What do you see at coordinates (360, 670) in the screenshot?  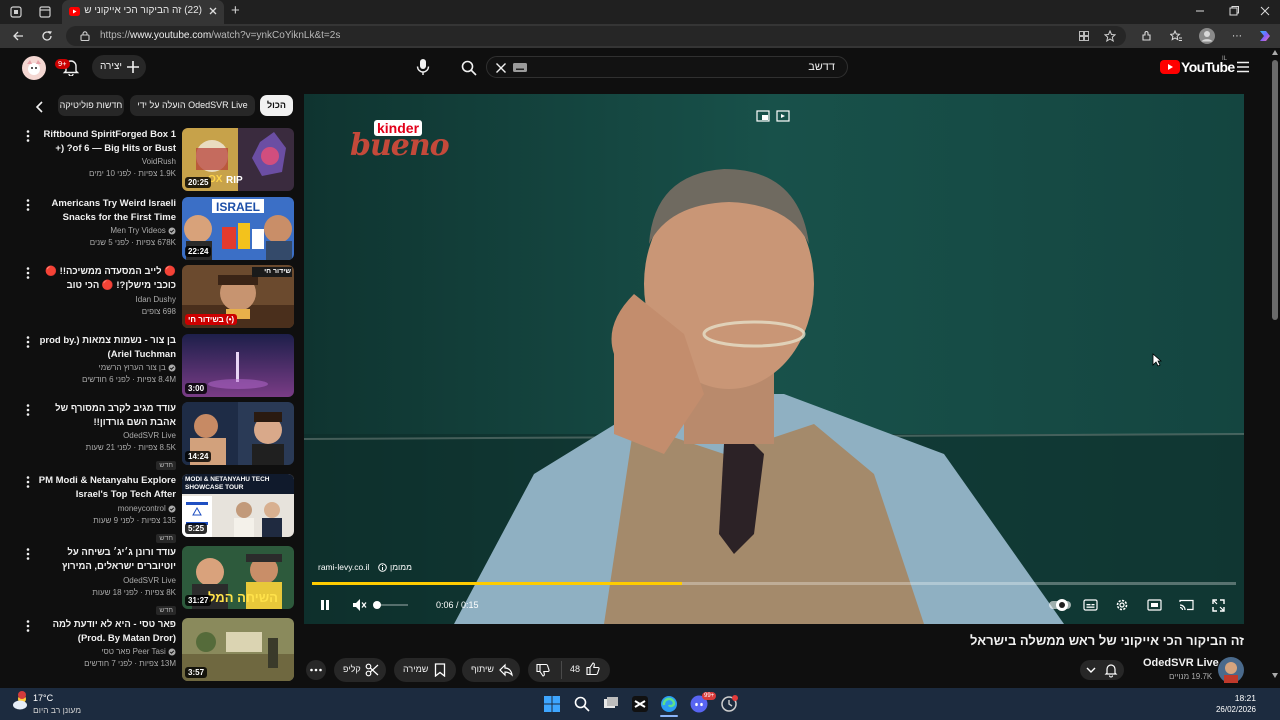 I see `clip-button: קליפ` at bounding box center [360, 670].